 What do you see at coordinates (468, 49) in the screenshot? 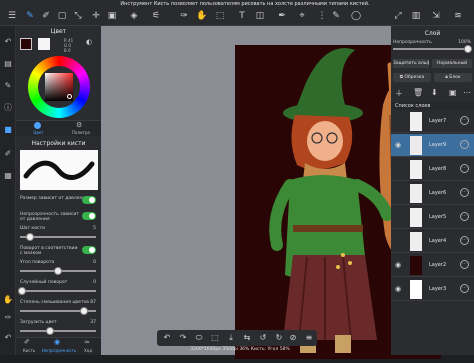
I see `layer-opacity-knob` at bounding box center [468, 49].